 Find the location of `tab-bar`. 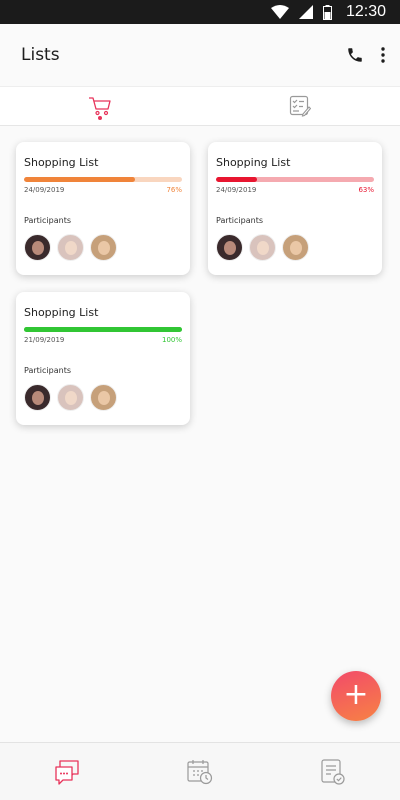

tab-bar is located at coordinates (200, 106).